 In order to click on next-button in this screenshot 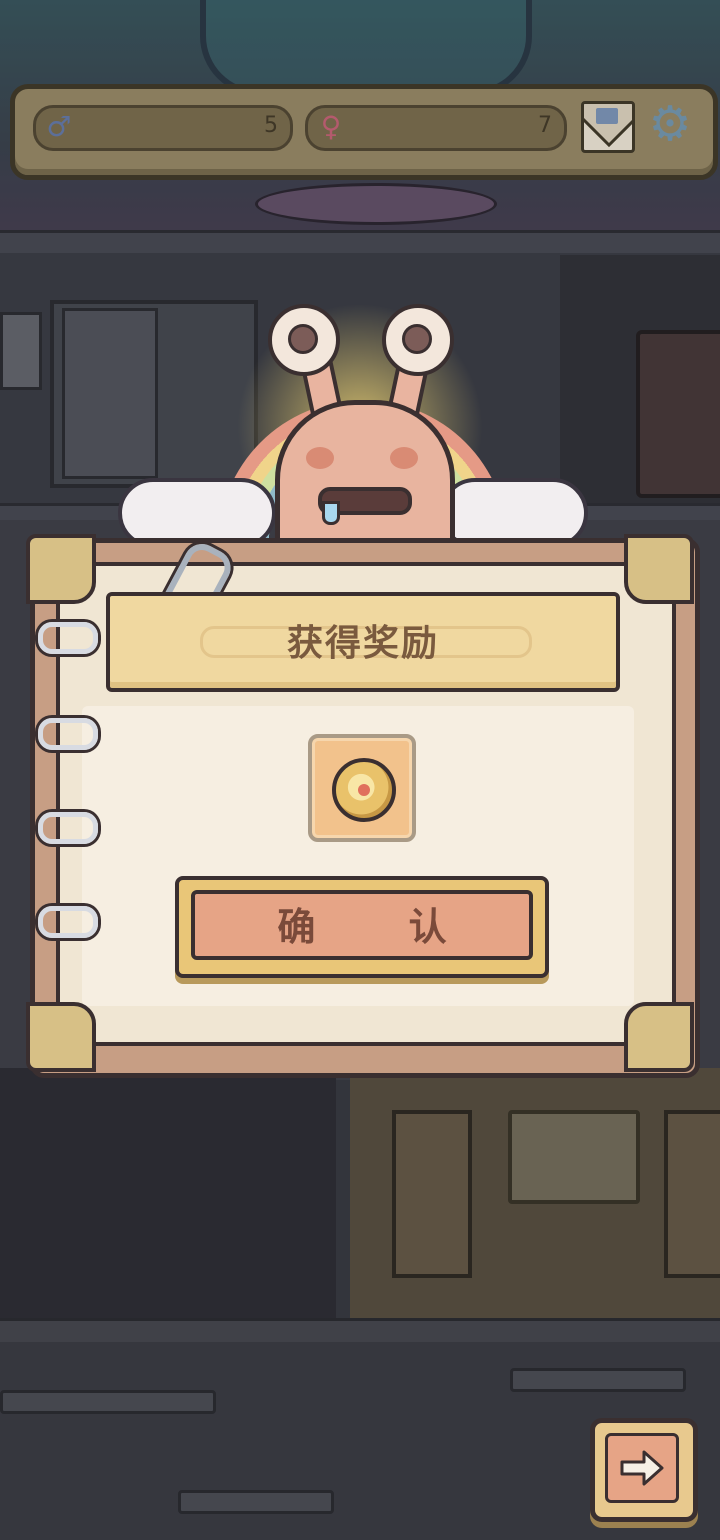, I will do `click(644, 1470)`.